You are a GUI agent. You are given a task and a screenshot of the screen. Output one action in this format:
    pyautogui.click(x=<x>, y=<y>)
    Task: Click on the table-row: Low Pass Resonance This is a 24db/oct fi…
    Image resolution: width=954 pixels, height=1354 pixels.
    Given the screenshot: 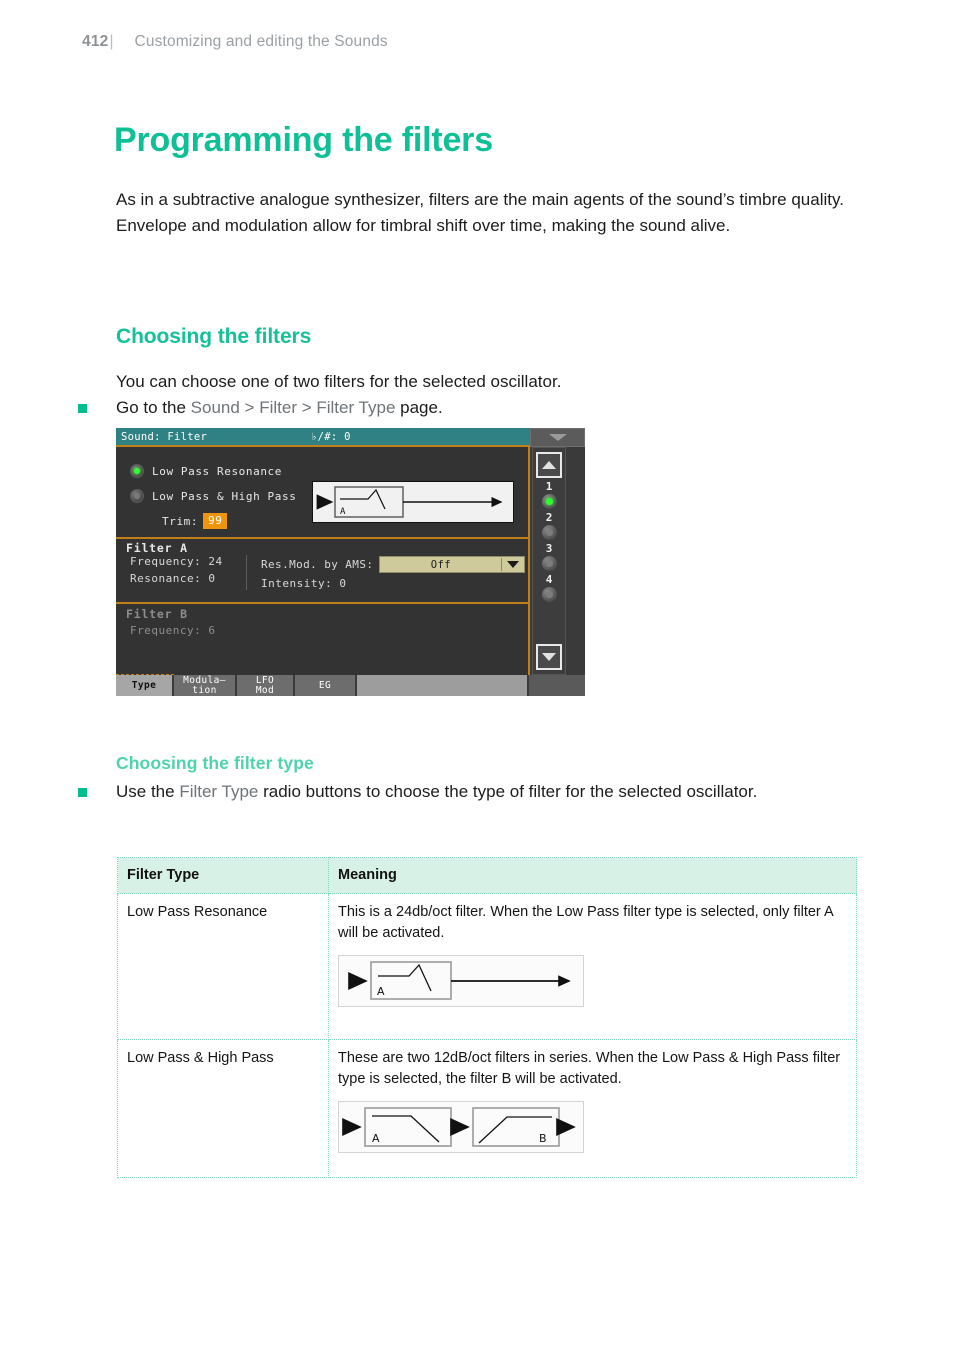 What is the action you would take?
    pyautogui.click(x=487, y=966)
    